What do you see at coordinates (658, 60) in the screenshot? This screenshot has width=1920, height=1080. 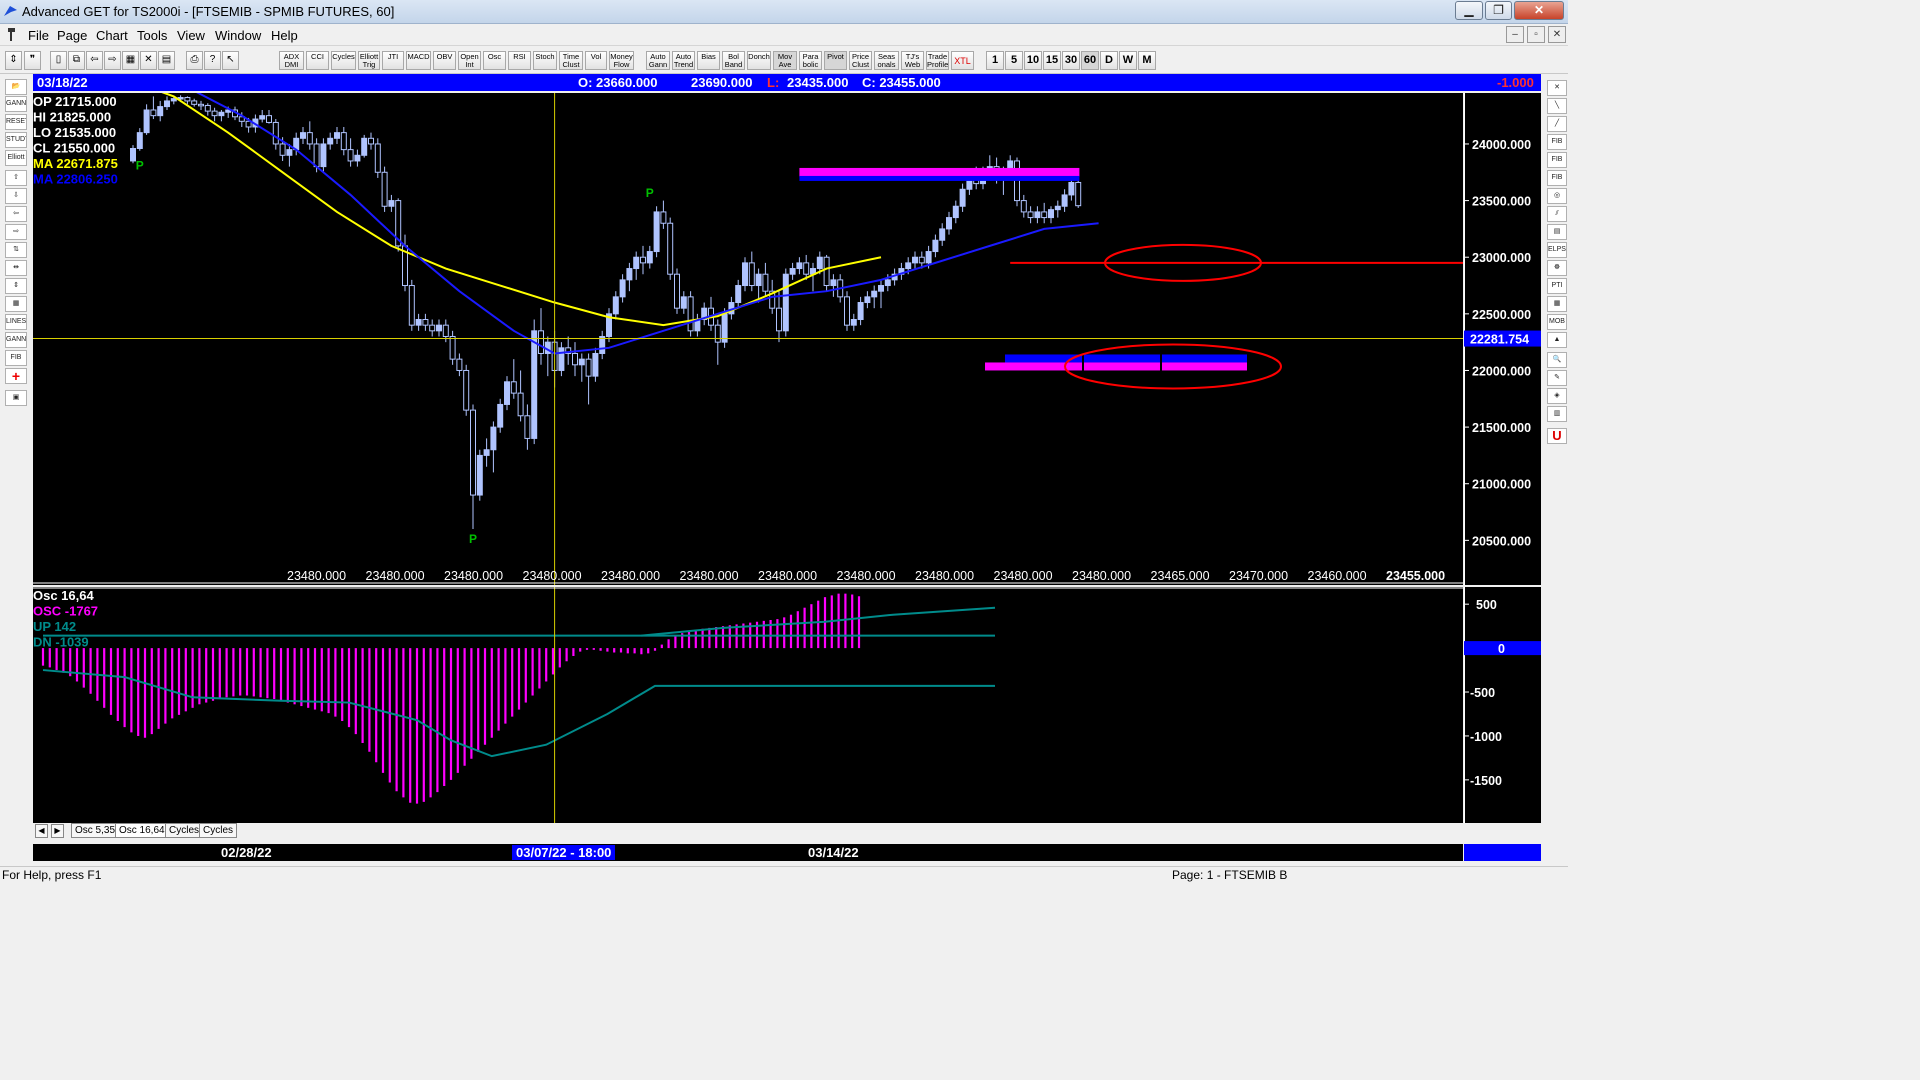 I see `study-button-auto-gann: Auto Gann` at bounding box center [658, 60].